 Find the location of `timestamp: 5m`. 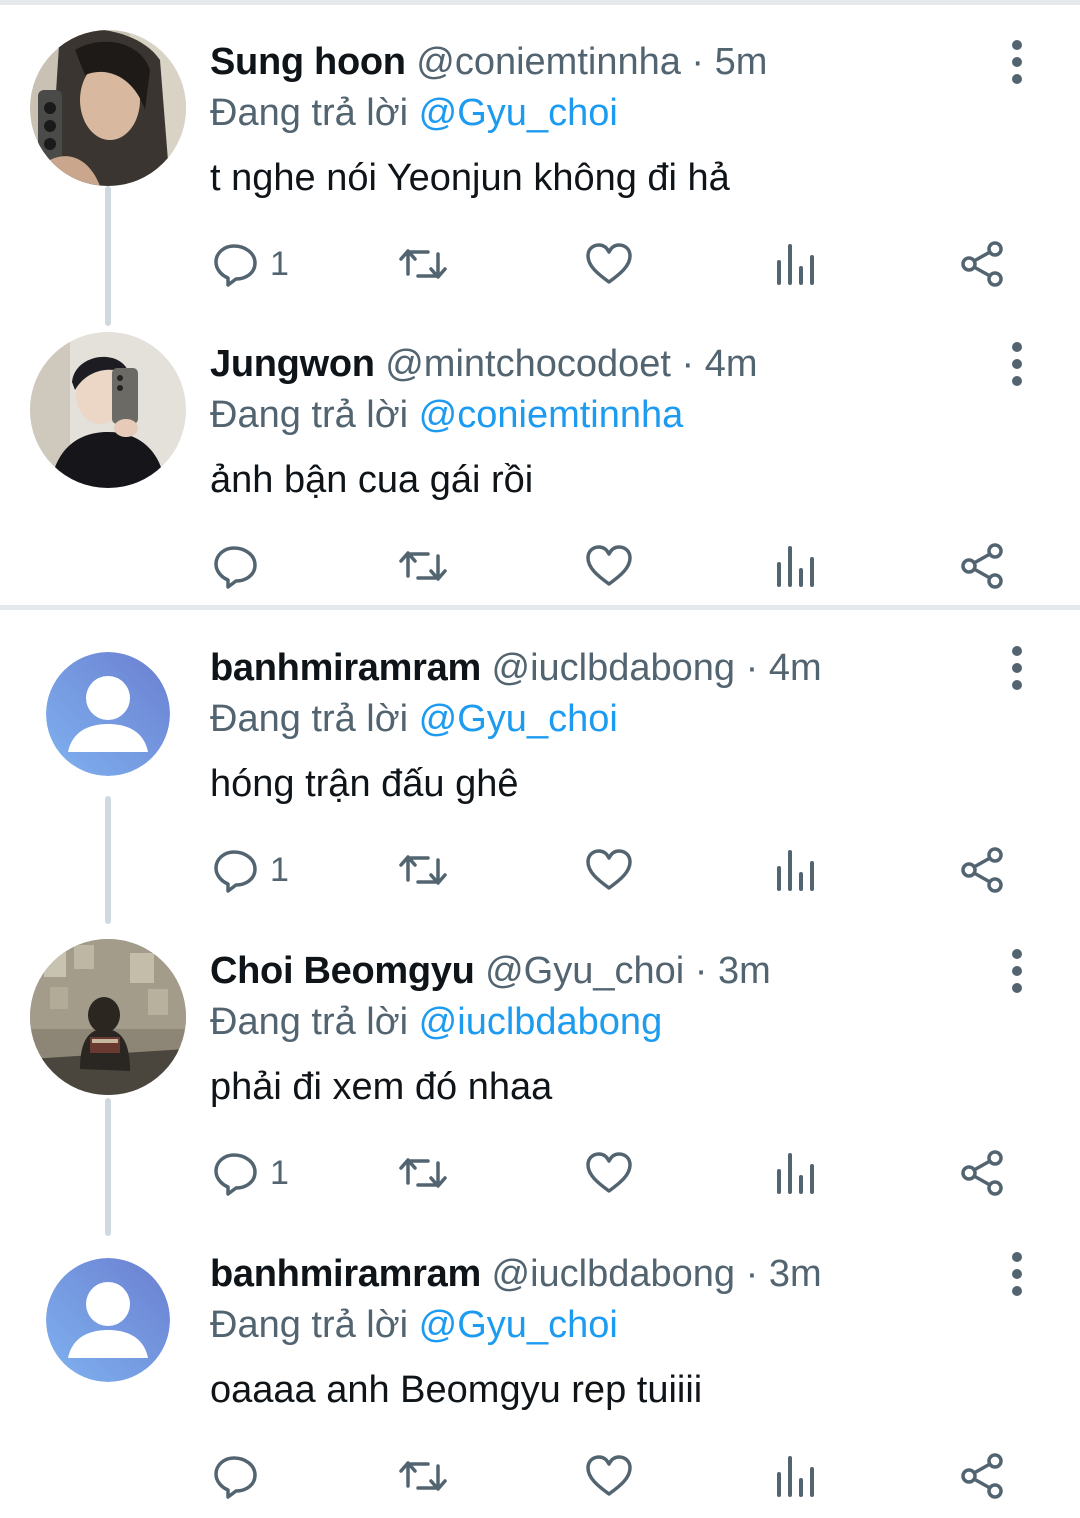

timestamp: 5m is located at coordinates (741, 62).